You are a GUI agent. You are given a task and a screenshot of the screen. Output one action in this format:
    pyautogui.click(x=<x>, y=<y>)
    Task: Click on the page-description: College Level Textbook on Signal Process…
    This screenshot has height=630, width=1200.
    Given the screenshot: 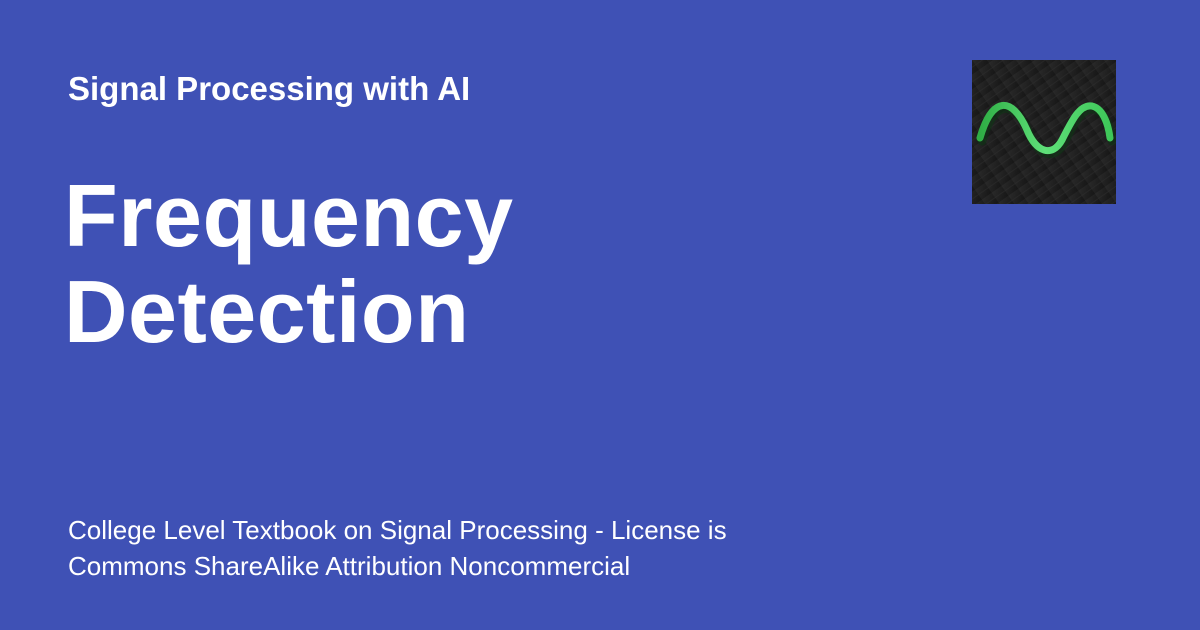 What is the action you would take?
    pyautogui.click(x=448, y=548)
    